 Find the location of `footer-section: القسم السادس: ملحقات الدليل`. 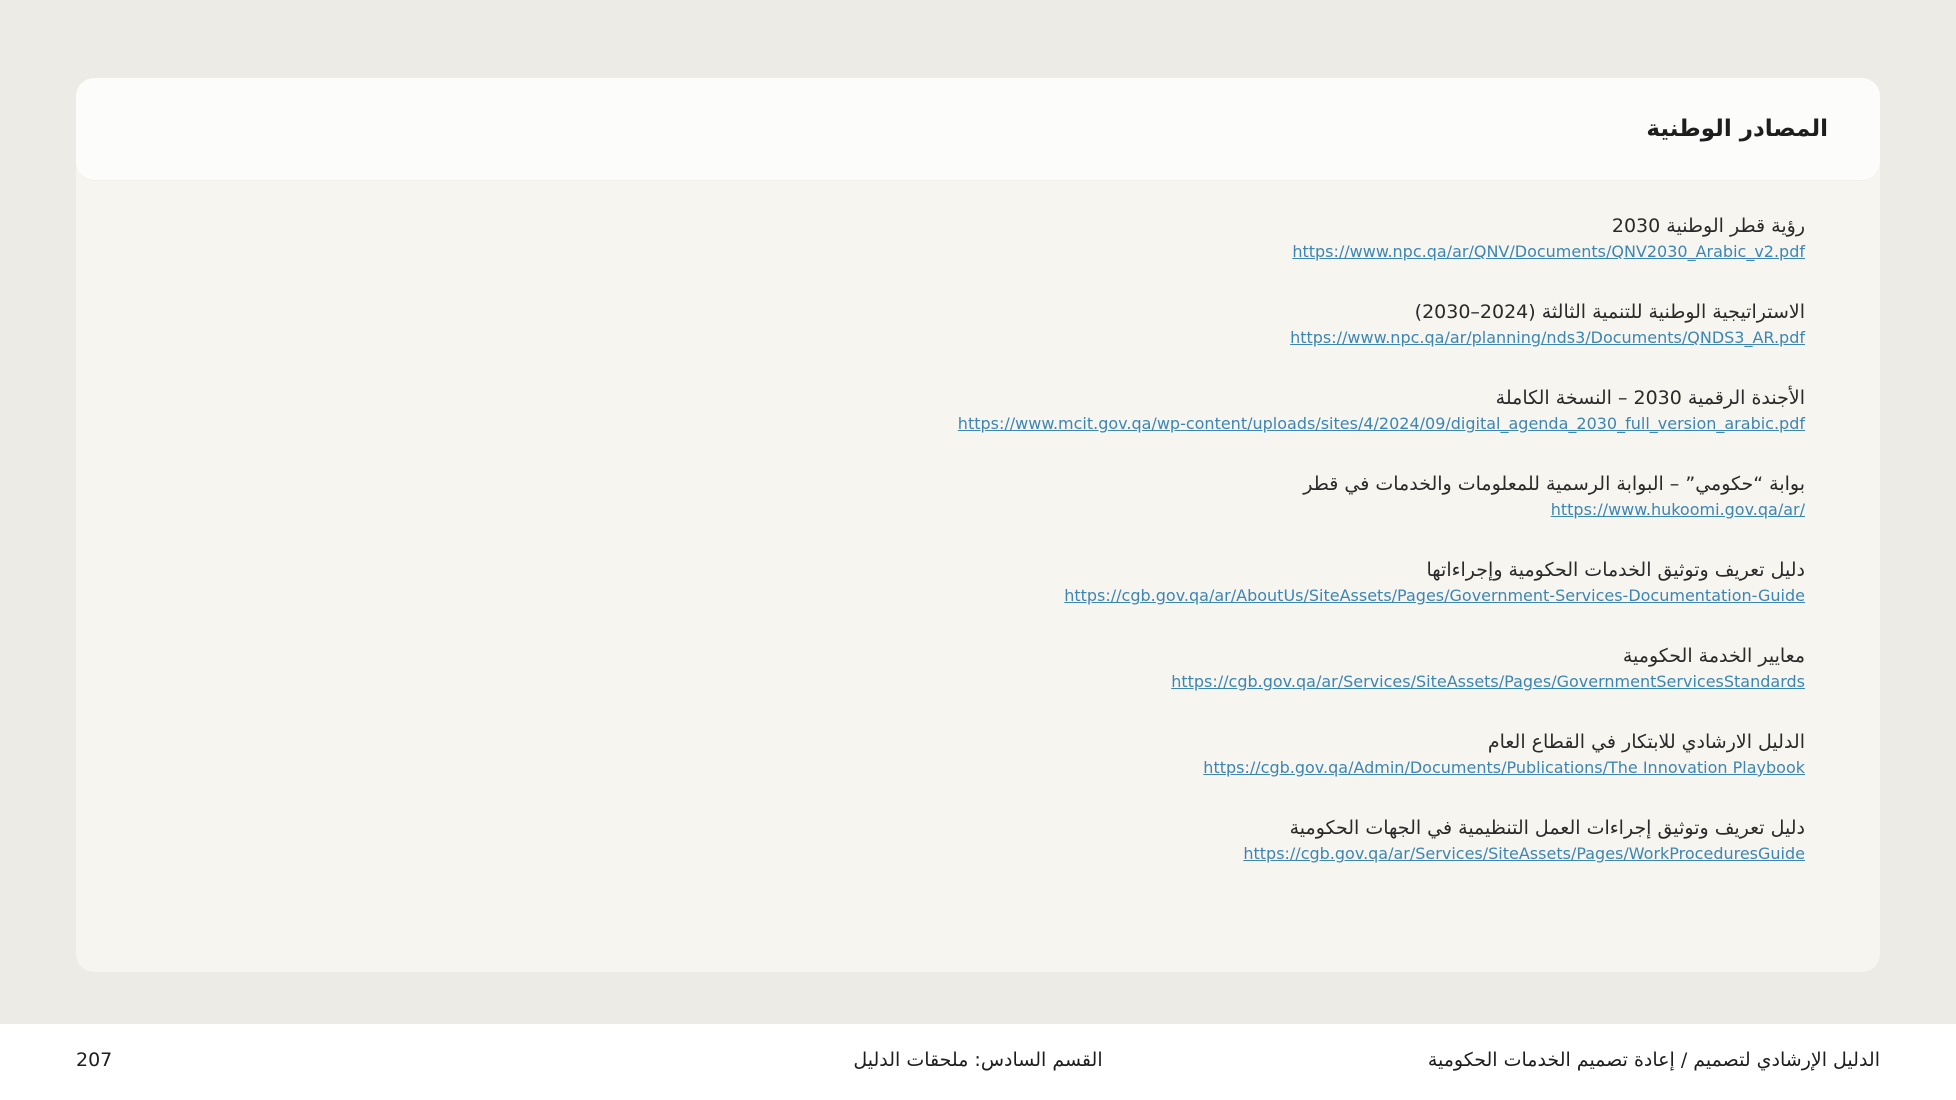

footer-section: القسم السادس: ملحقات الدليل is located at coordinates (978, 1060).